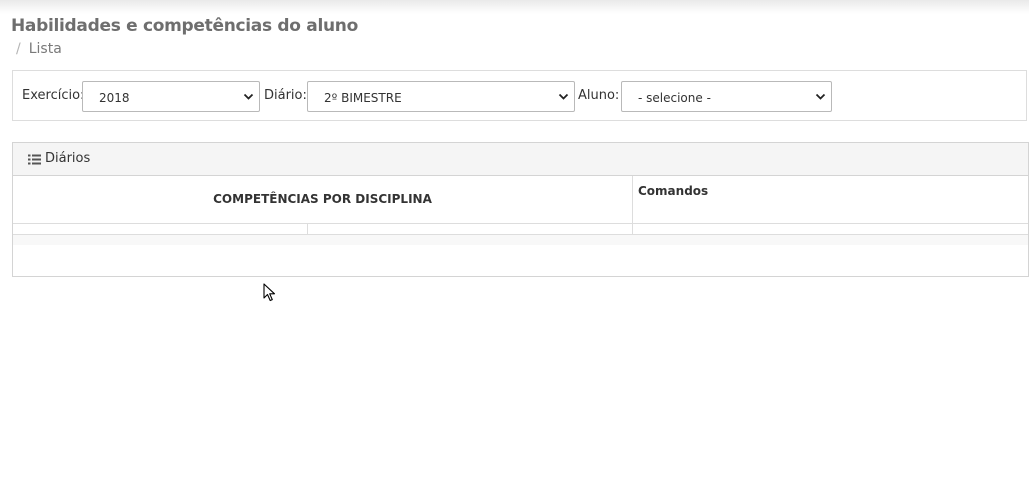 The height and width of the screenshot is (496, 1029). I want to click on table-header-row: COMPETÊNCIAS POR DISCIPLINA Comandos, so click(520, 200).